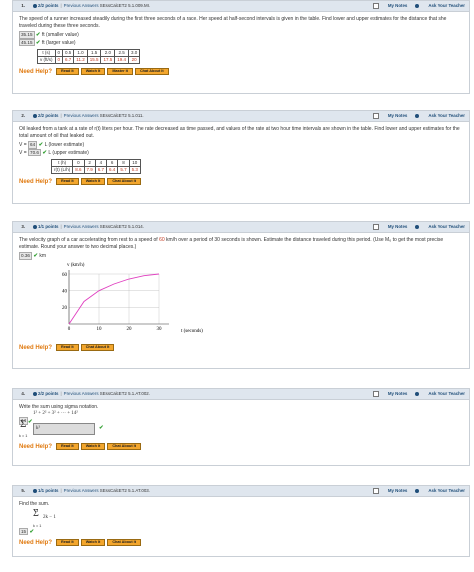 This screenshot has width=474, height=572. Describe the element at coordinates (192, 331) in the screenshot. I see `x-axis-label: t (seconds)` at that location.